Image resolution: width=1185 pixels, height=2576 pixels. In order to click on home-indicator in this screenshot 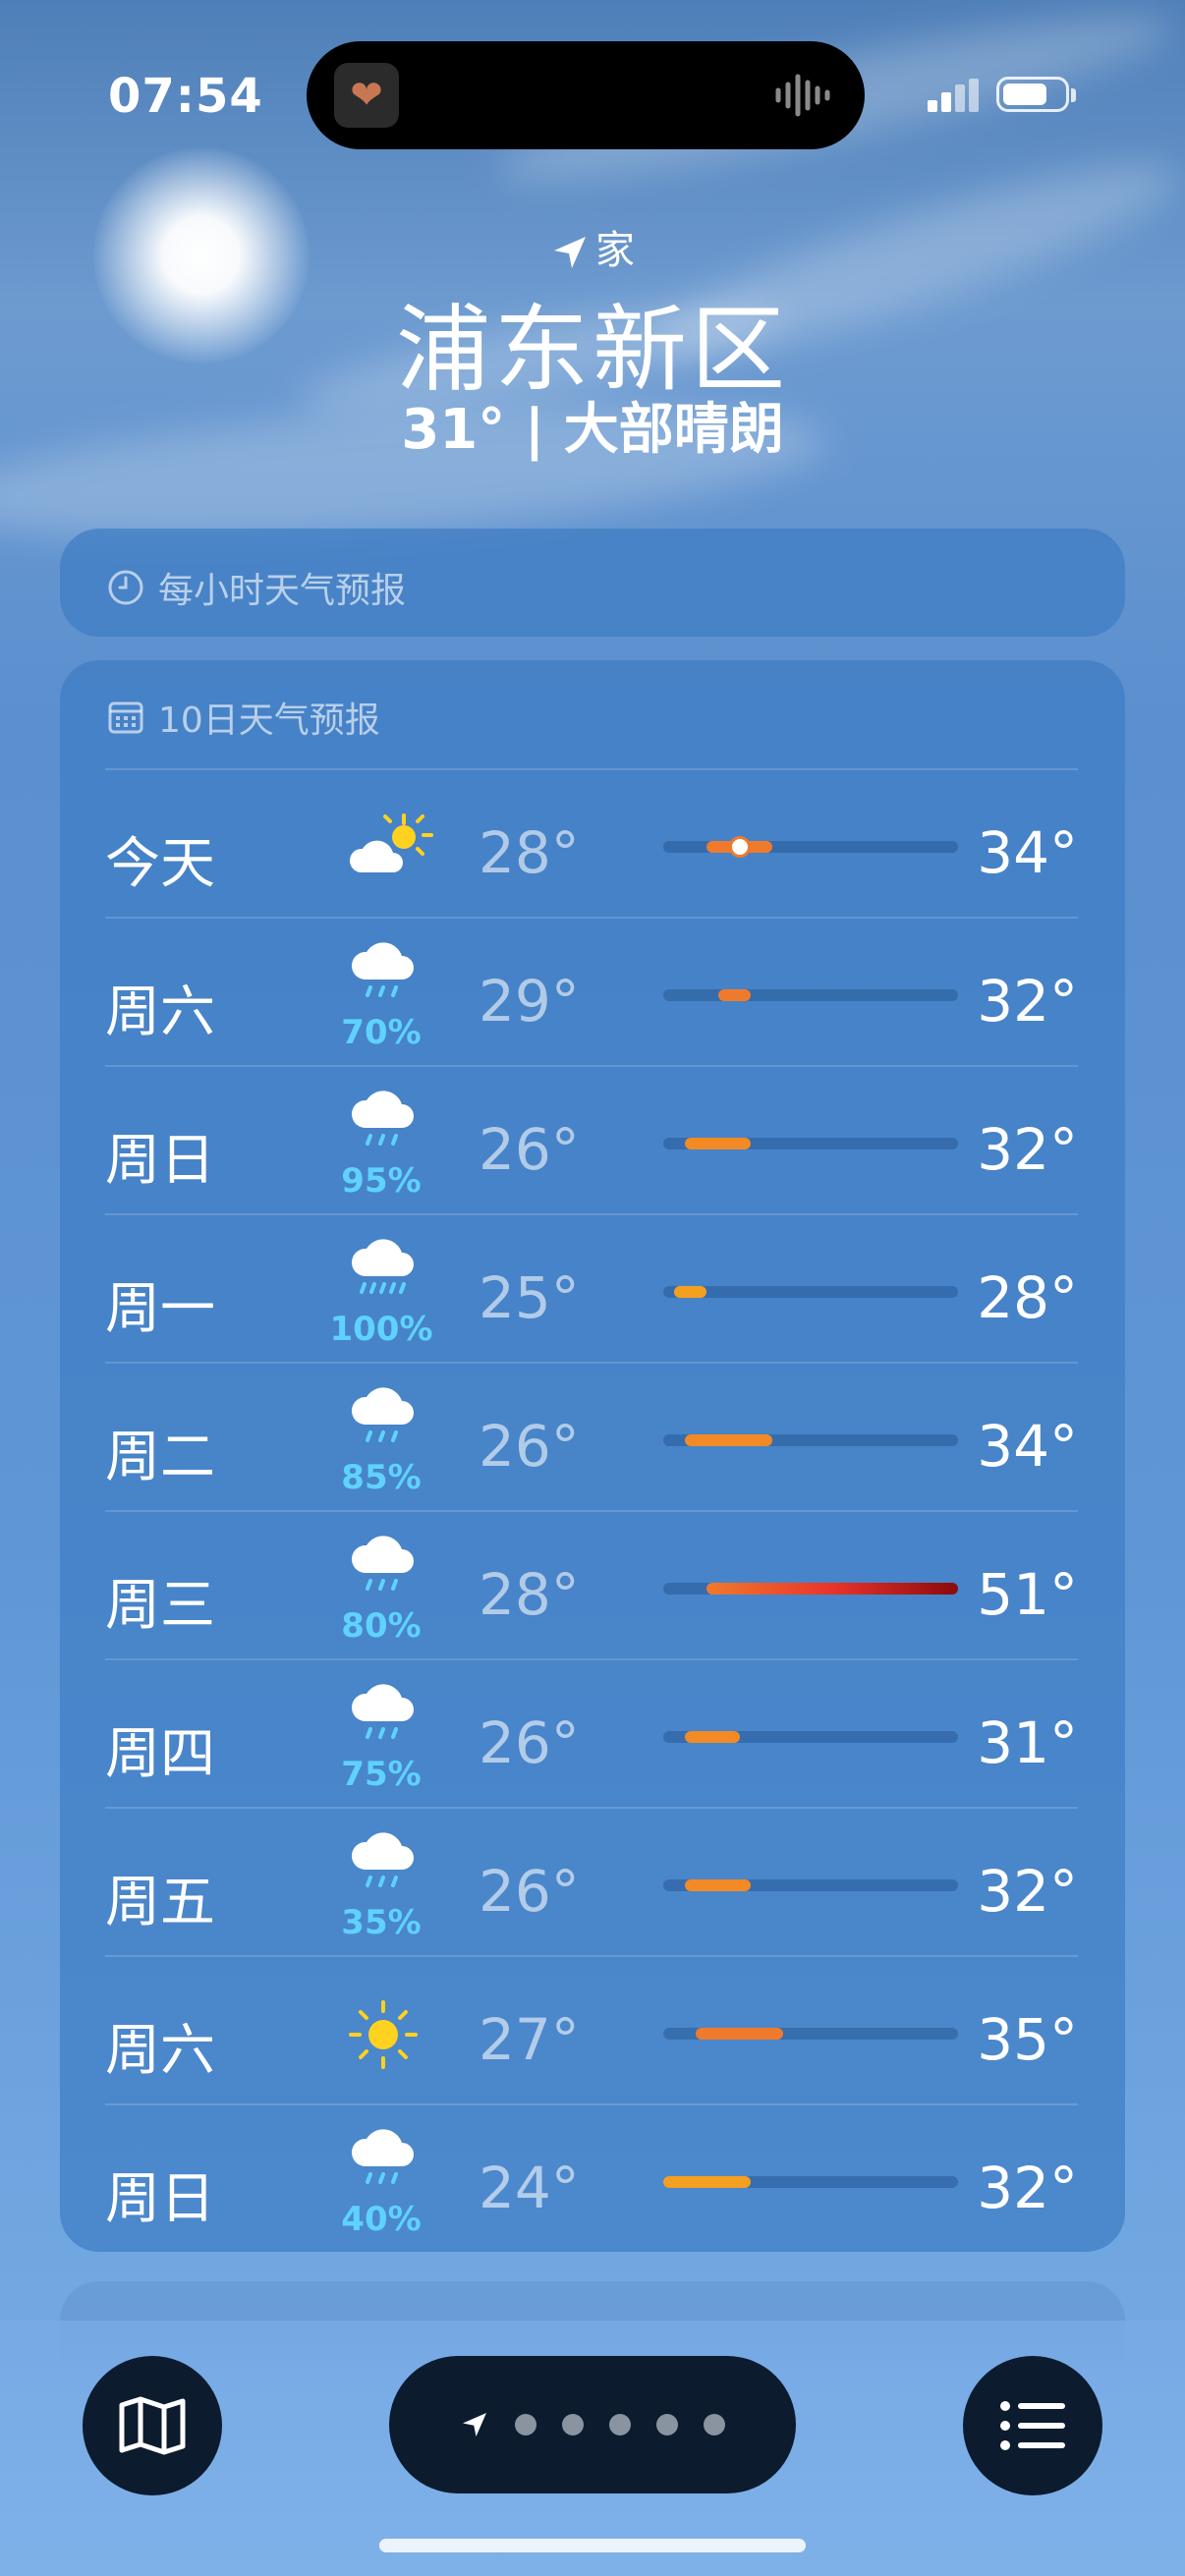, I will do `click(592, 2545)`.